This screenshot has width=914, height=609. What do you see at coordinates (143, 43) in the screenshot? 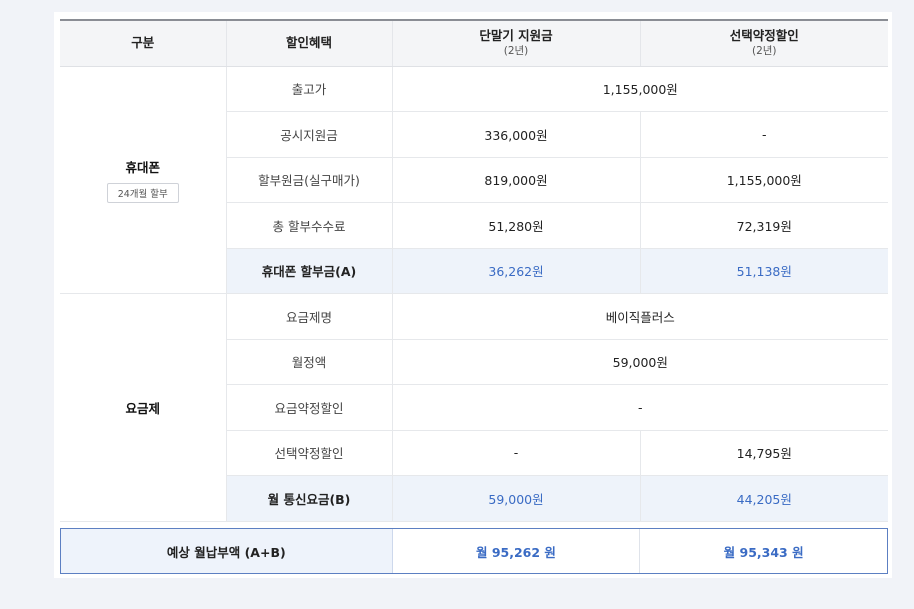
I see `header-category: 구분` at bounding box center [143, 43].